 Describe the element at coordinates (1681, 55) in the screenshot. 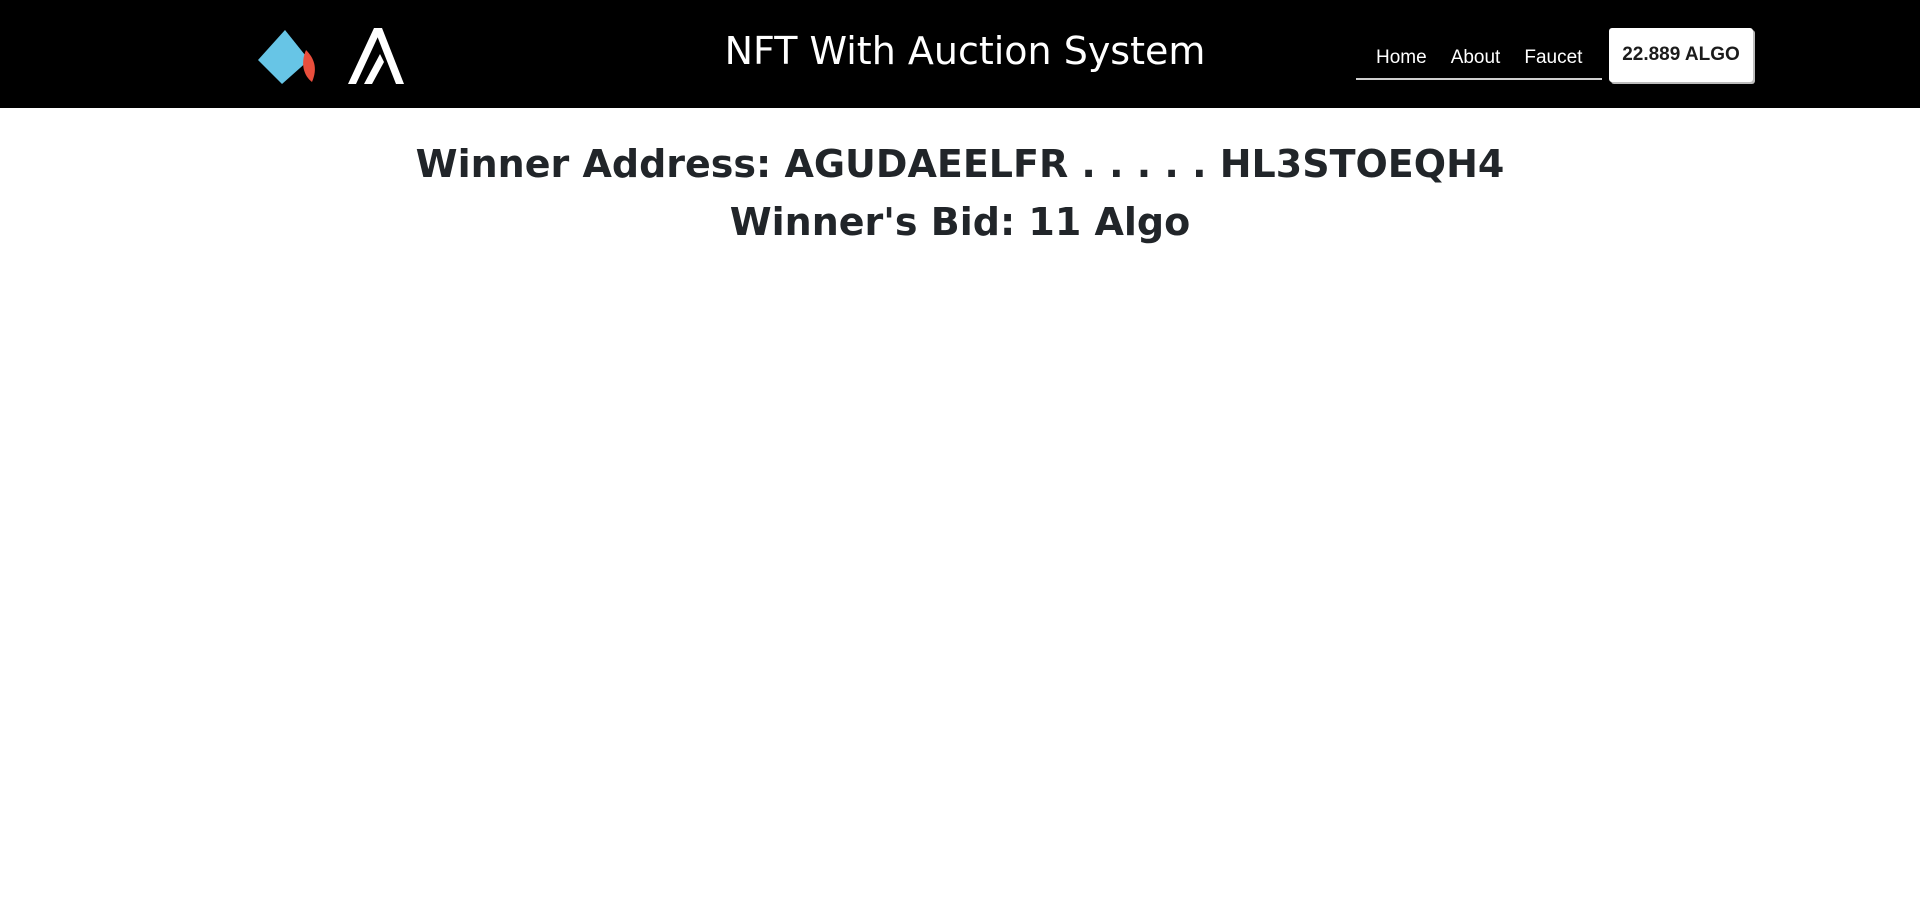

I see `wallet-balance-button: 22.889 ALGO` at that location.